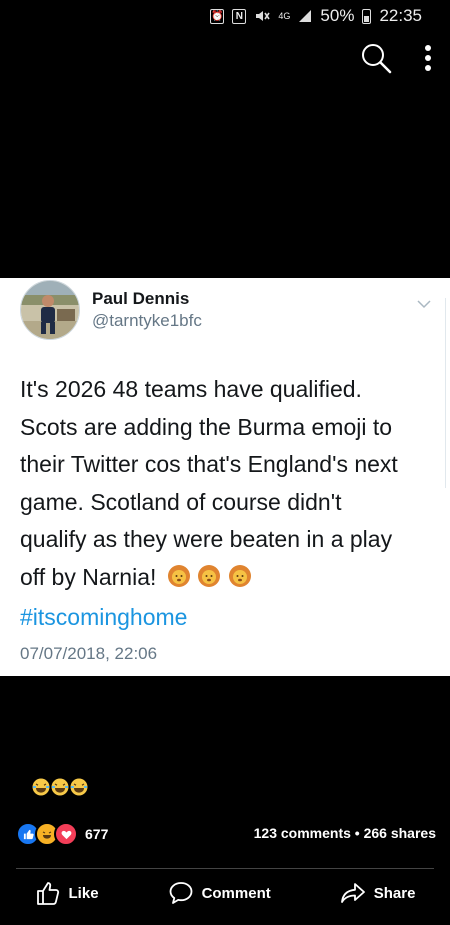 This screenshot has height=925, width=450. I want to click on share-label: Share, so click(394, 893).